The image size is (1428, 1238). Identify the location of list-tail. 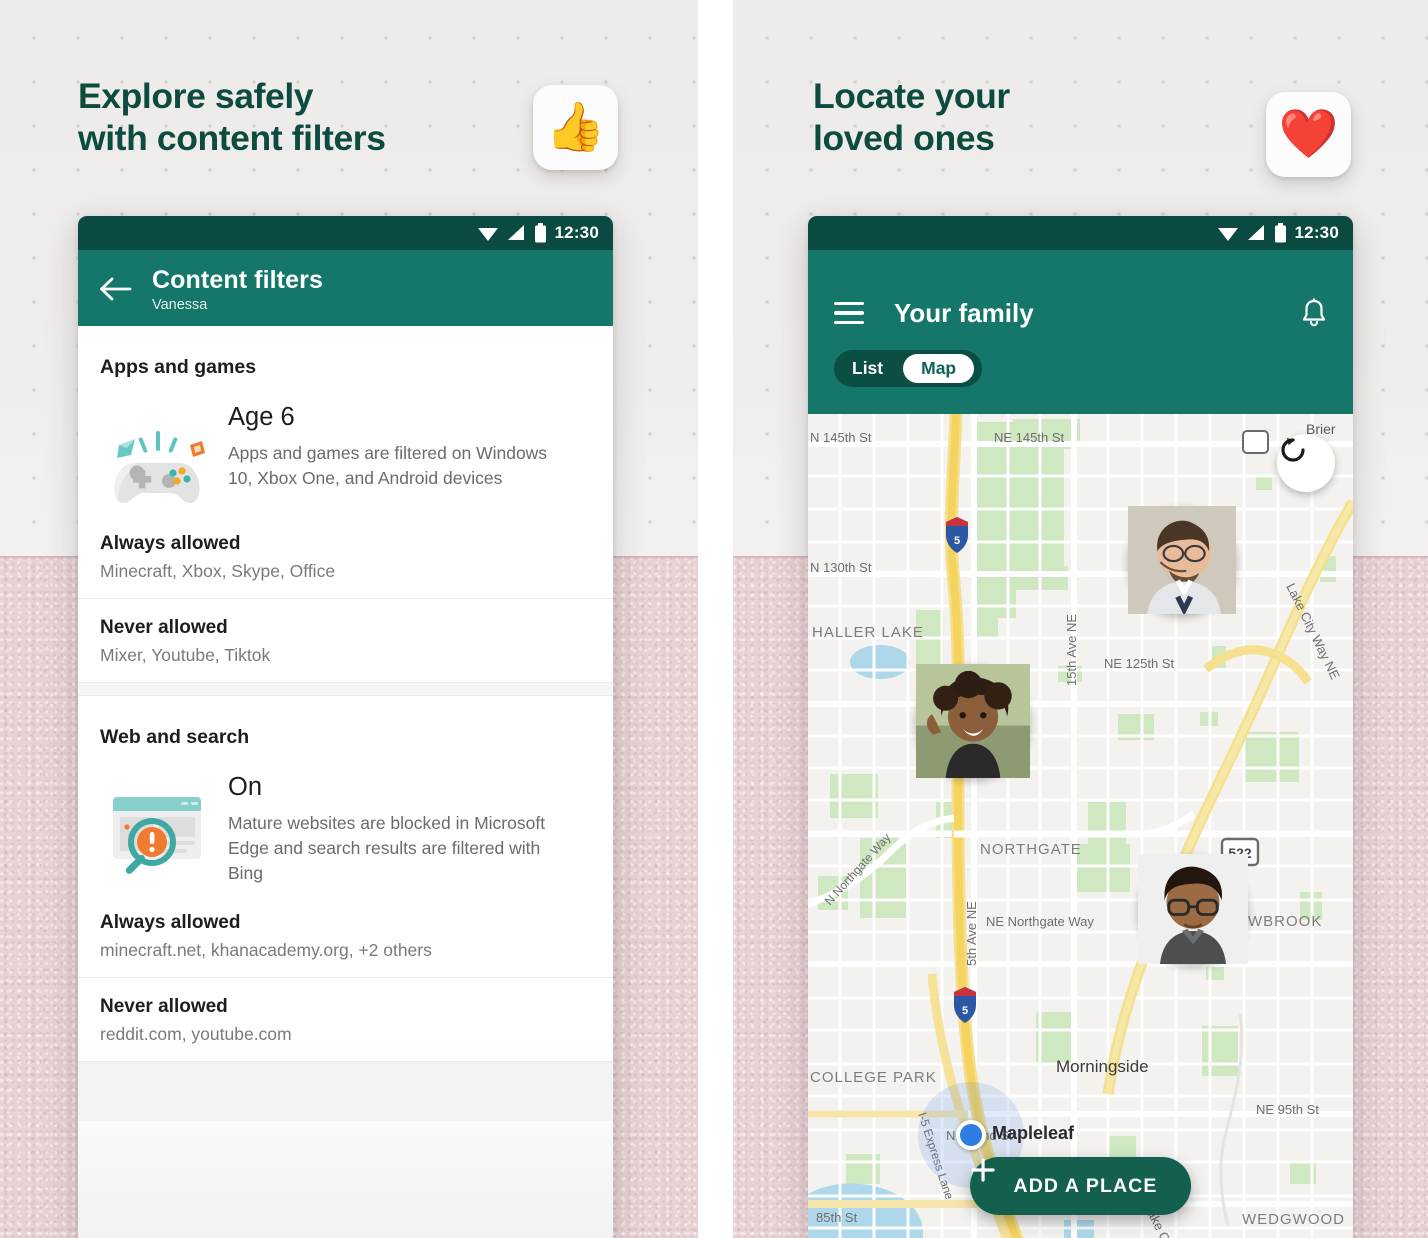
(345, 1090).